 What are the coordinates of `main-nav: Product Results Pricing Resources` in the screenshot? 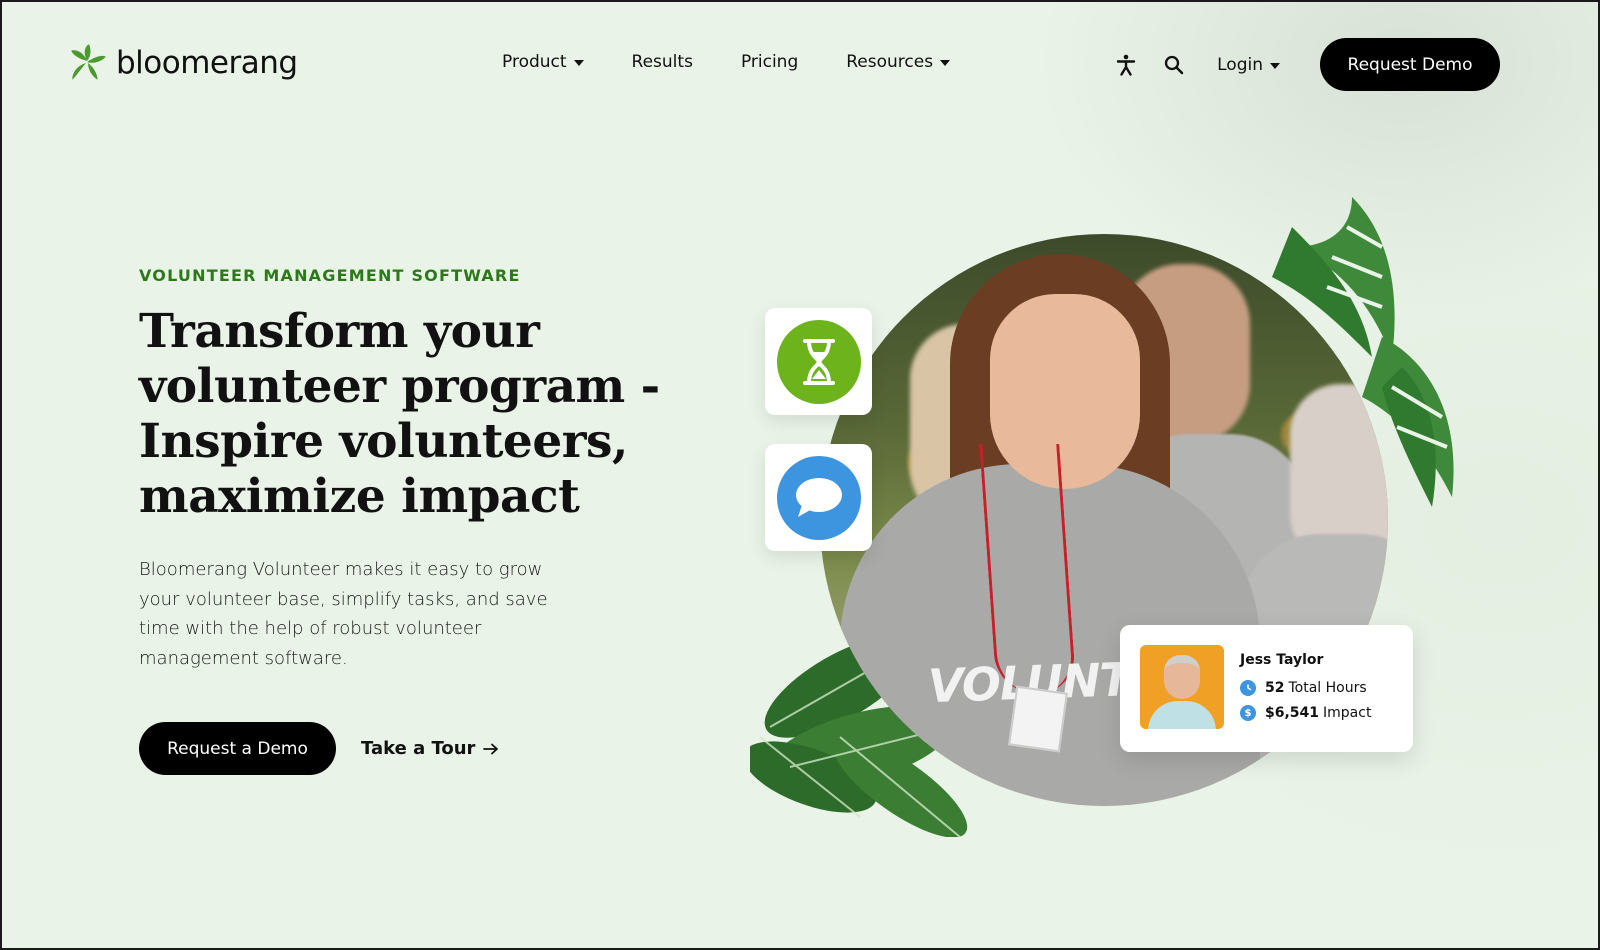 It's located at (726, 62).